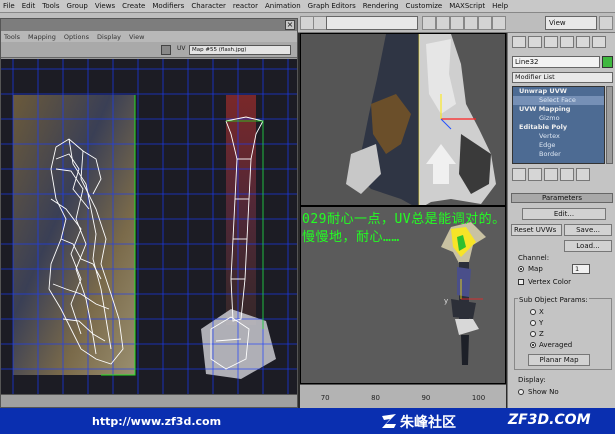 This screenshot has height=434, width=615. Describe the element at coordinates (423, 6) in the screenshot. I see `menu-item: Customize` at that location.